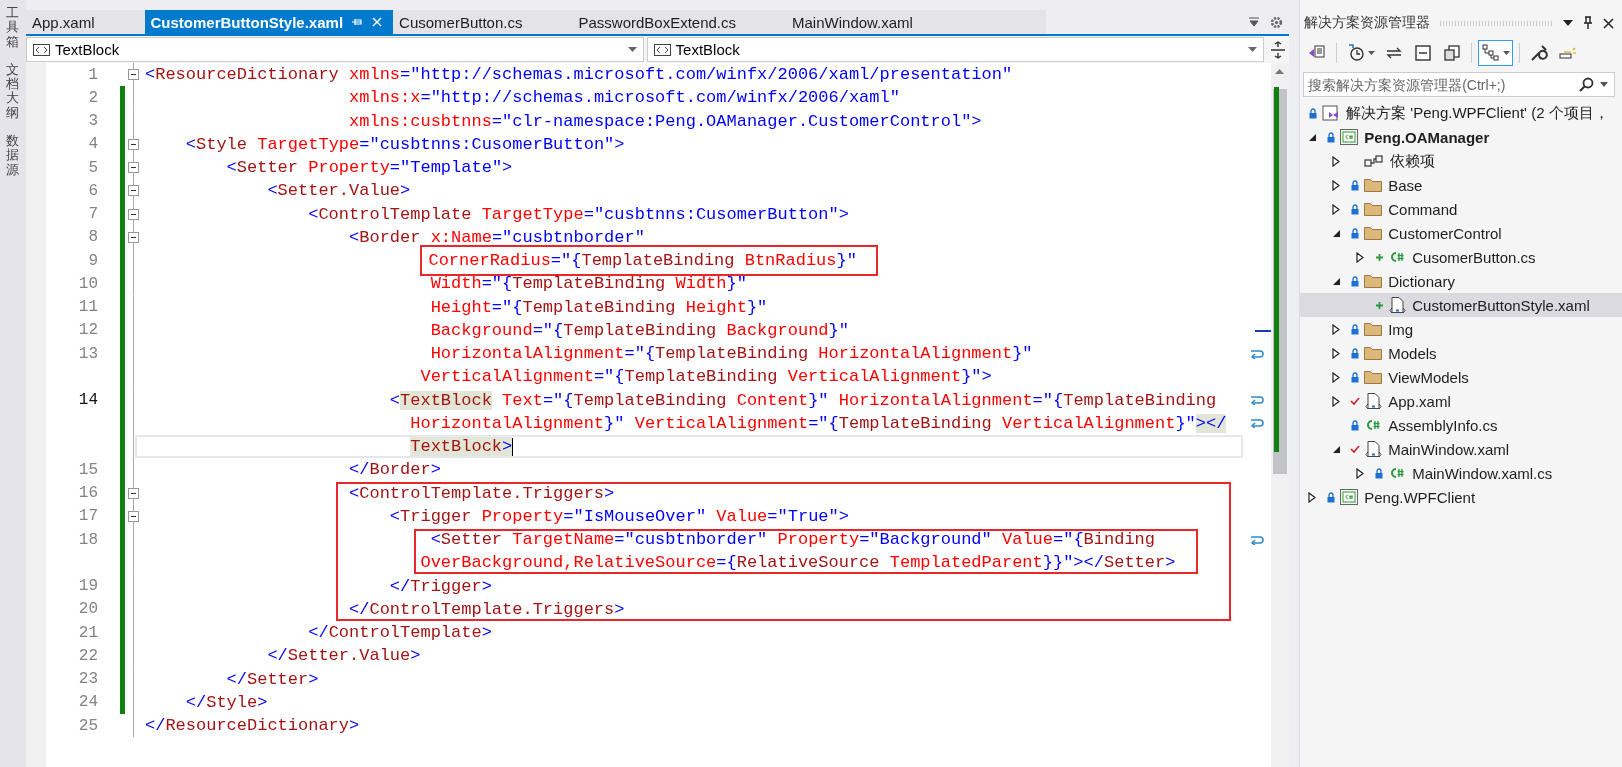  I want to click on line-number: 2, so click(93, 97).